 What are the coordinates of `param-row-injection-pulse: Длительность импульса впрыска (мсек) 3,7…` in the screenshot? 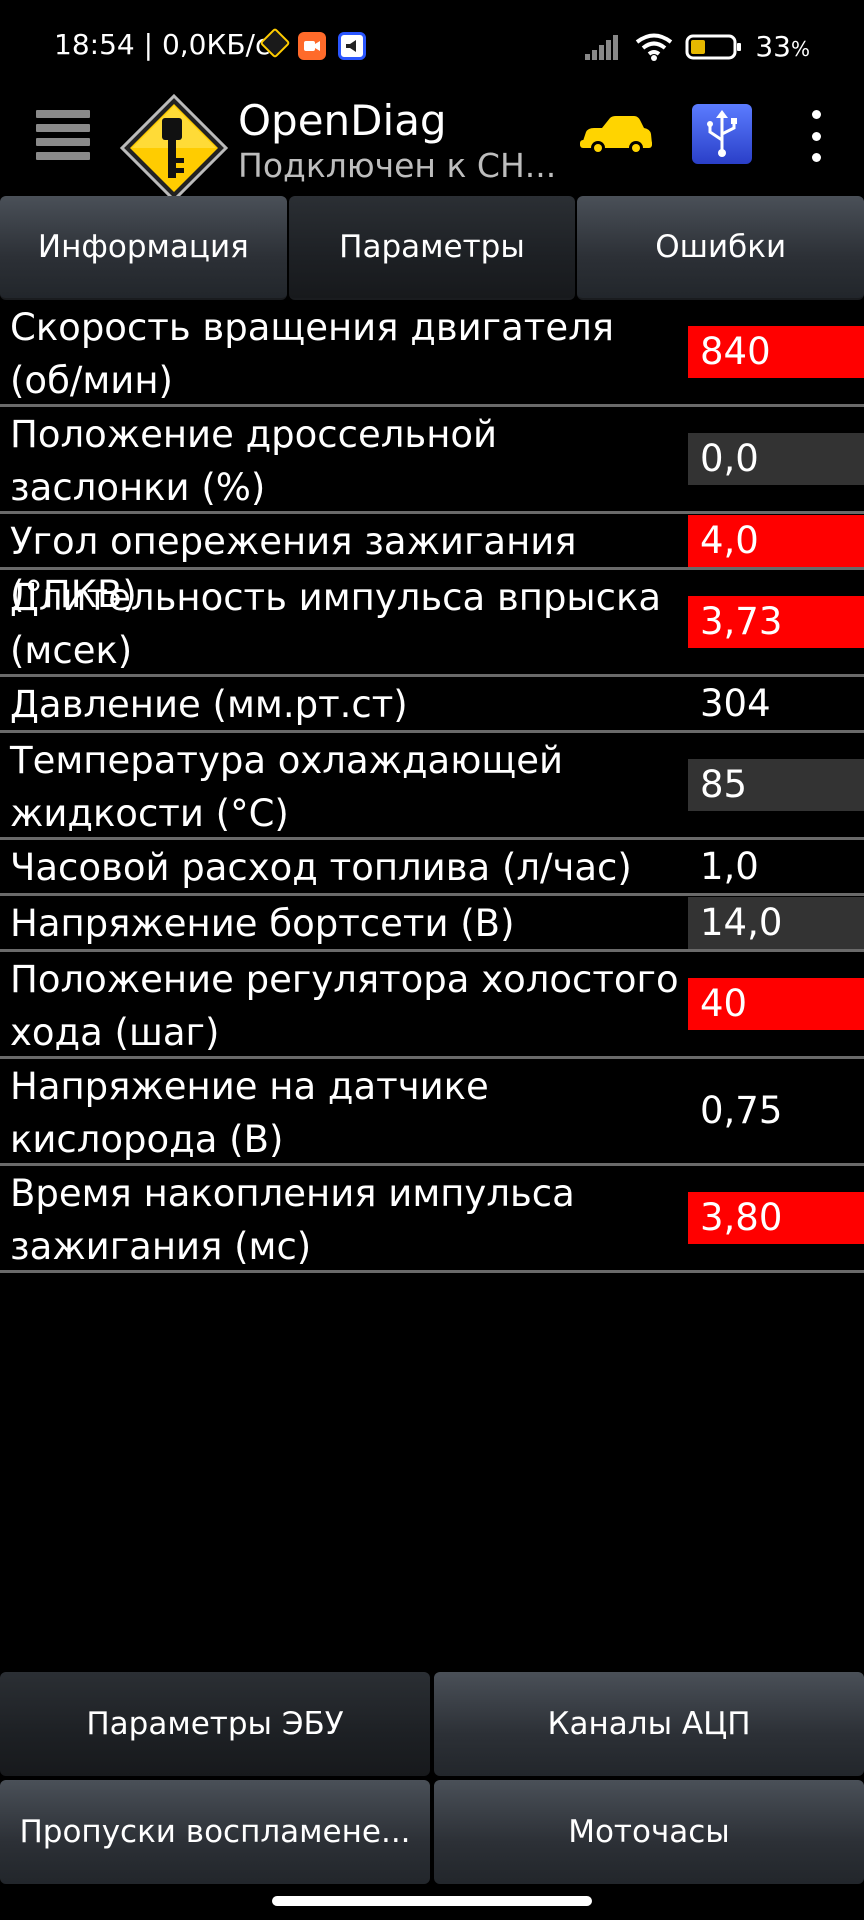 It's located at (432, 623).